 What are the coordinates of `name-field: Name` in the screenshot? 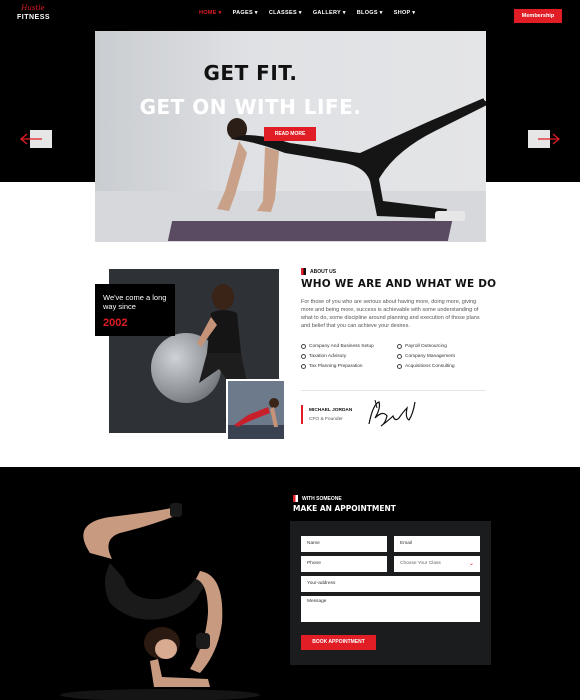 It's located at (344, 544).